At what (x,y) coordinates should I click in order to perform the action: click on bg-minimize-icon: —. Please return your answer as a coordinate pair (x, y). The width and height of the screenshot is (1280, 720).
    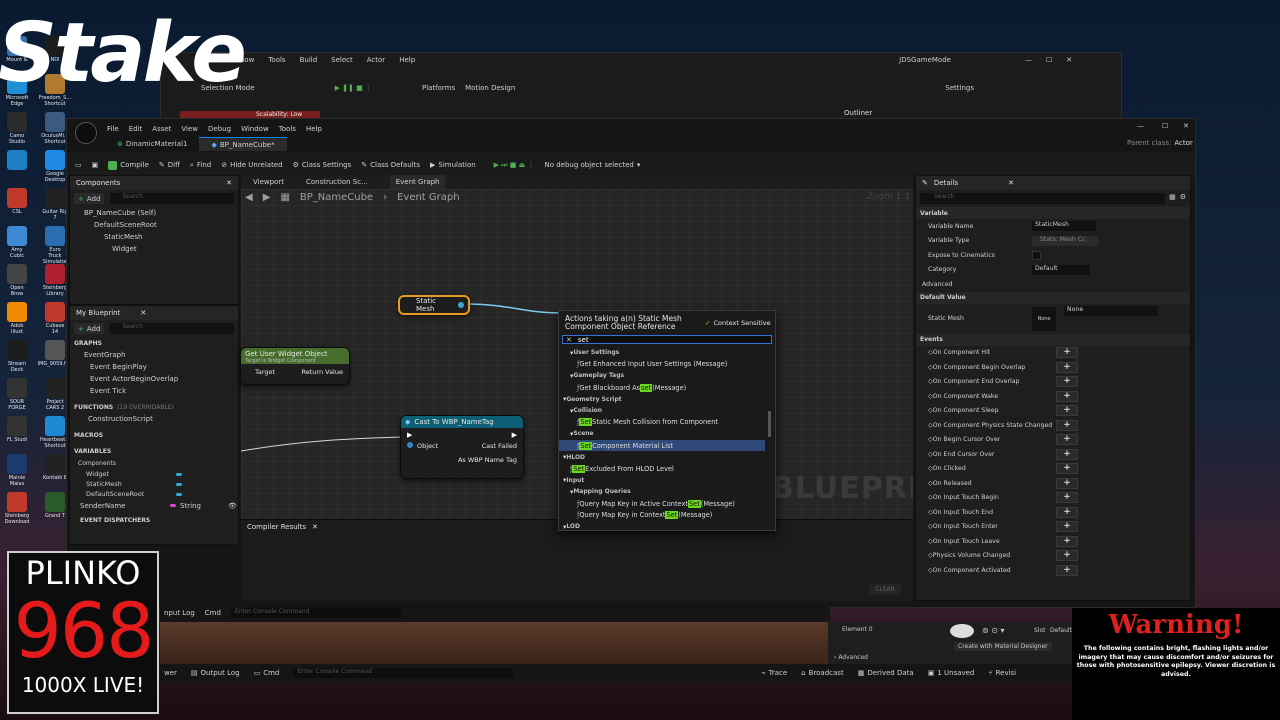
    Looking at the image, I should click on (1028, 60).